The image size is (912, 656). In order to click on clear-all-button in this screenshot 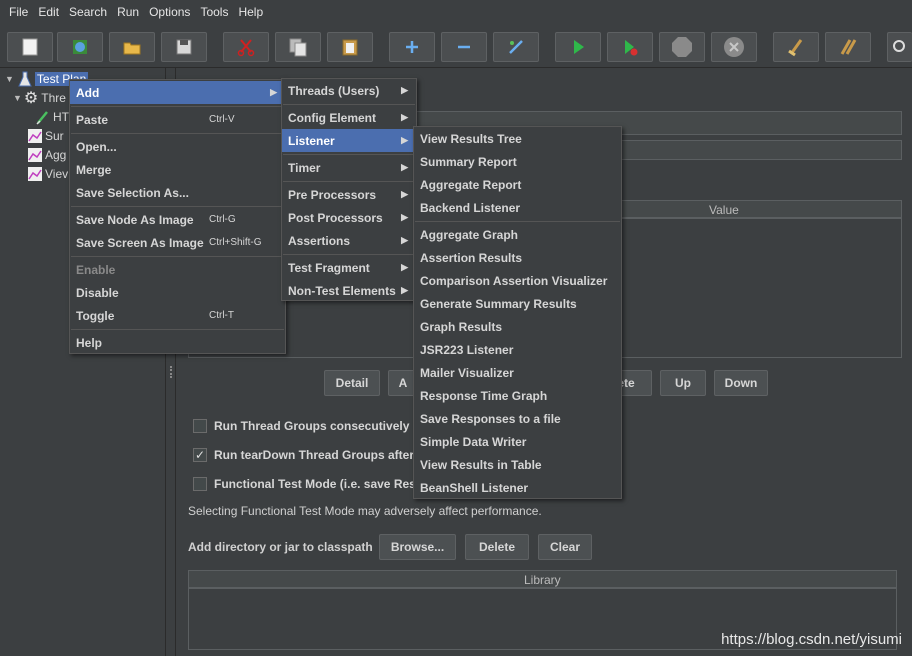, I will do `click(848, 47)`.